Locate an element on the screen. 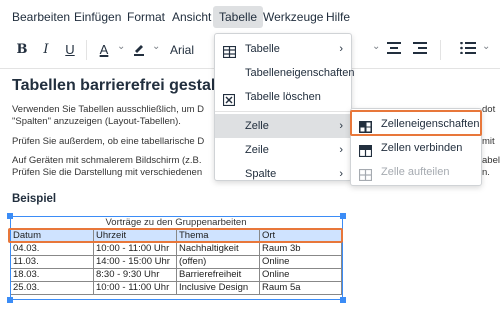 This screenshot has height=315, width=500. section-heading: Beispiel is located at coordinates (34, 199).